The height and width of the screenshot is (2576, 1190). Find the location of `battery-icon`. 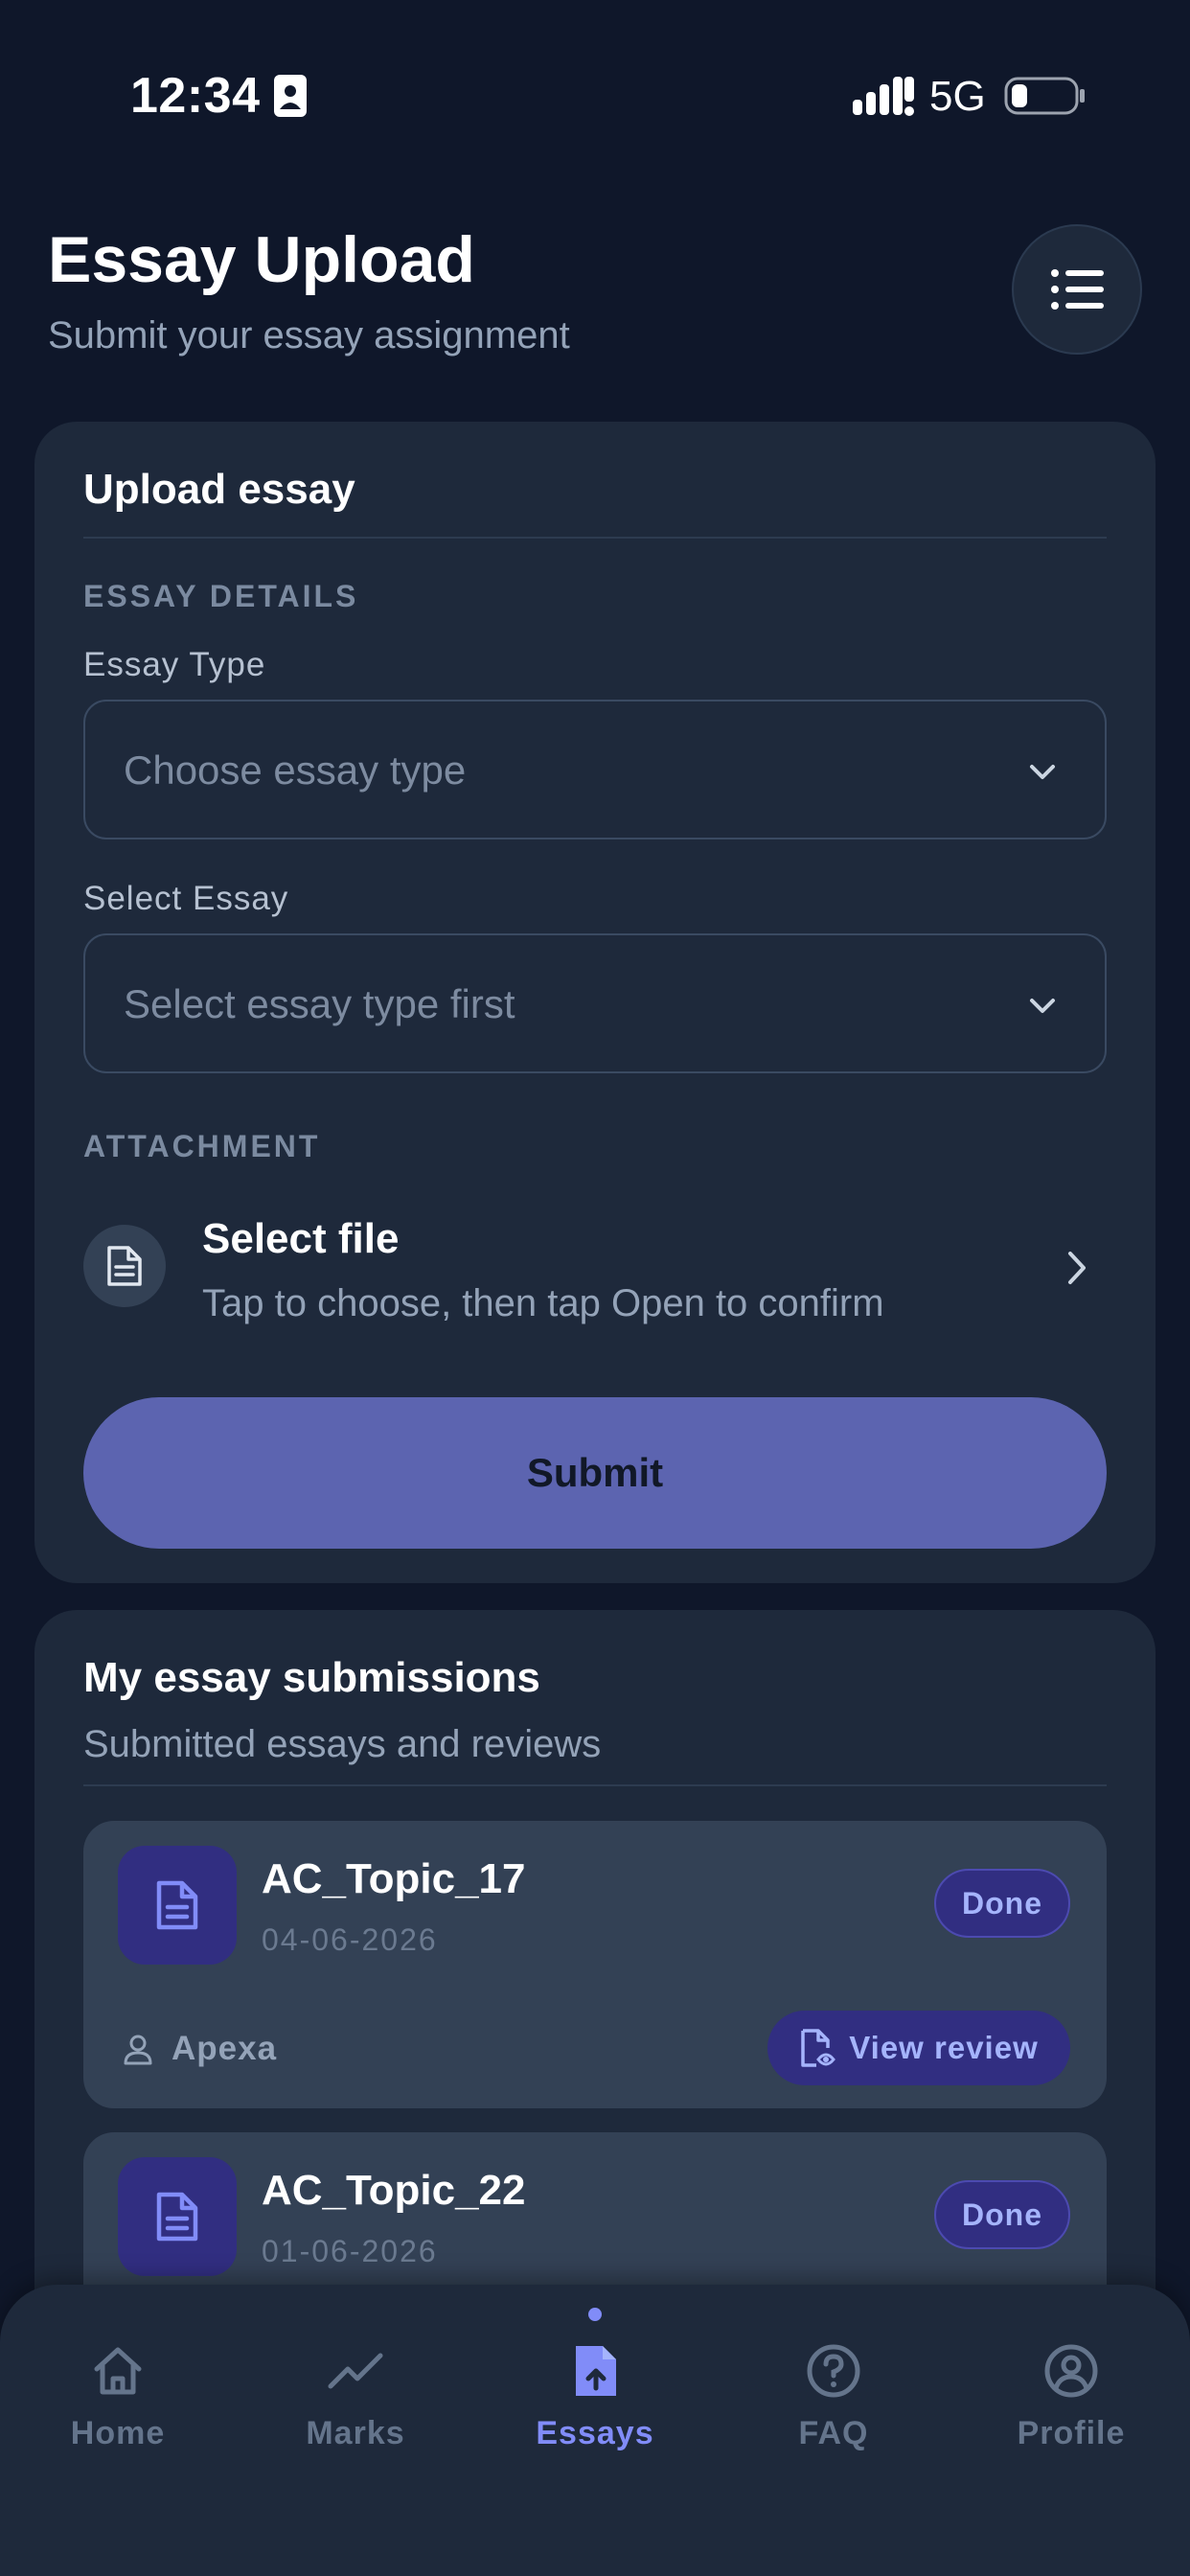

battery-icon is located at coordinates (1044, 96).